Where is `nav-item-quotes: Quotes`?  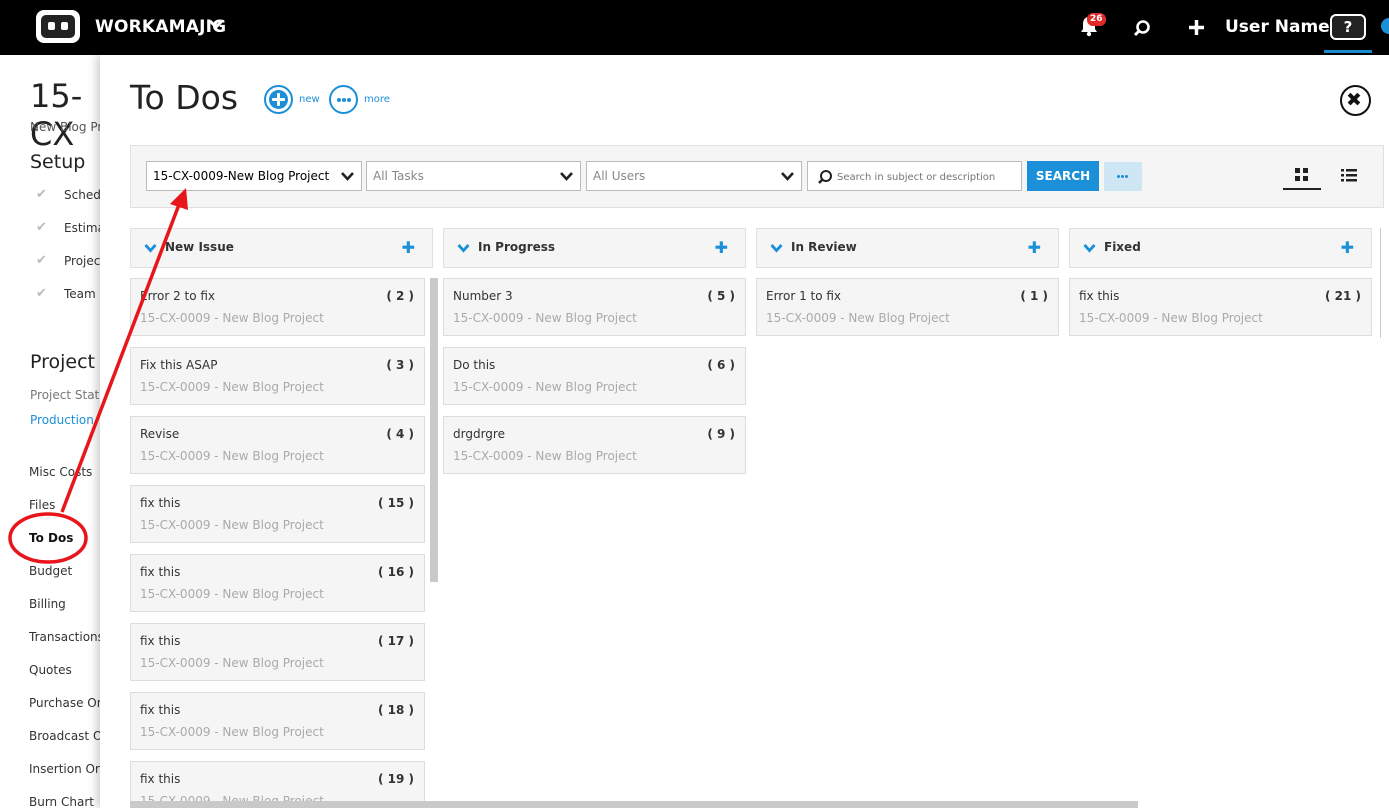 nav-item-quotes: Quotes is located at coordinates (50, 670).